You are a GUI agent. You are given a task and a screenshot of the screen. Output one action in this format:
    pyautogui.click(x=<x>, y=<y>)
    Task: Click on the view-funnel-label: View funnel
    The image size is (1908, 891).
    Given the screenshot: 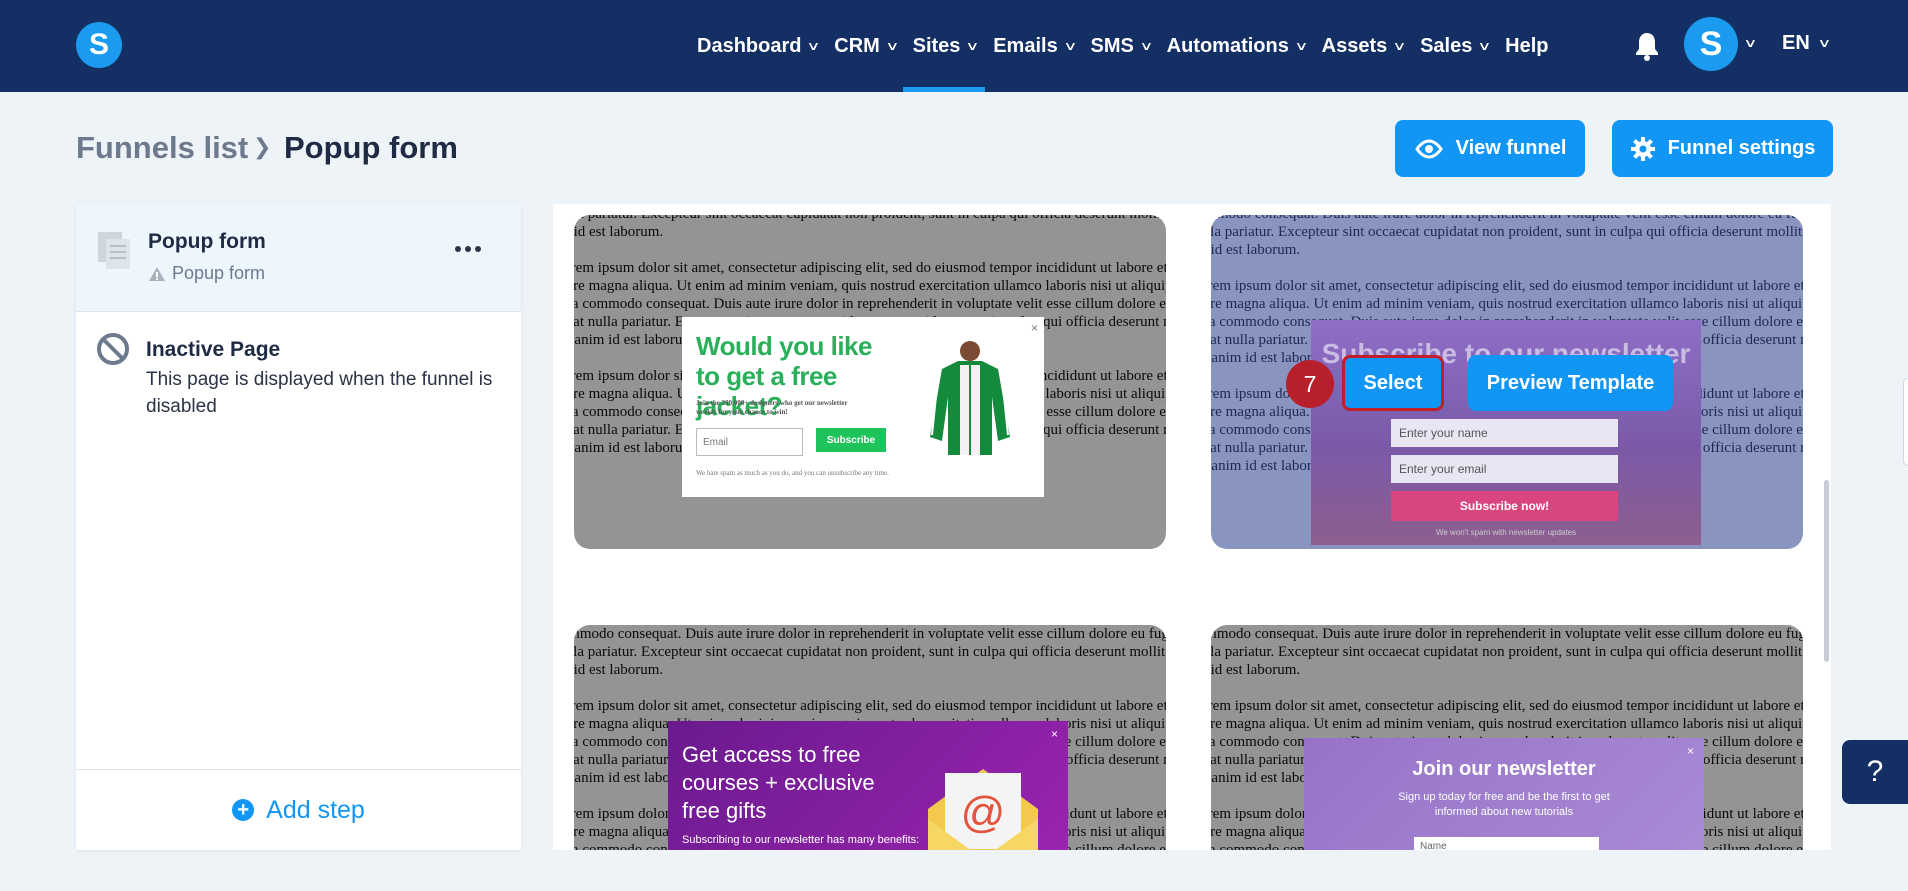 What is the action you would take?
    pyautogui.click(x=1511, y=148)
    